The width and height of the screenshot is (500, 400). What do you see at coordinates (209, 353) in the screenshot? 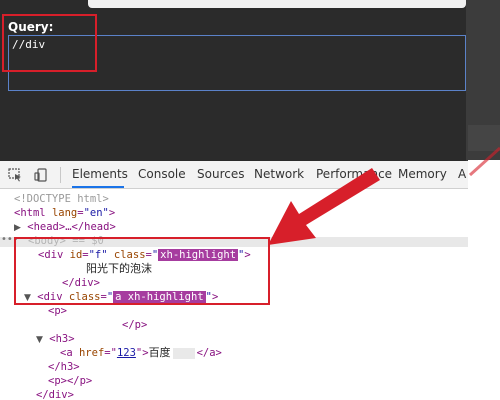
I see `a-close-tag: </a>` at bounding box center [209, 353].